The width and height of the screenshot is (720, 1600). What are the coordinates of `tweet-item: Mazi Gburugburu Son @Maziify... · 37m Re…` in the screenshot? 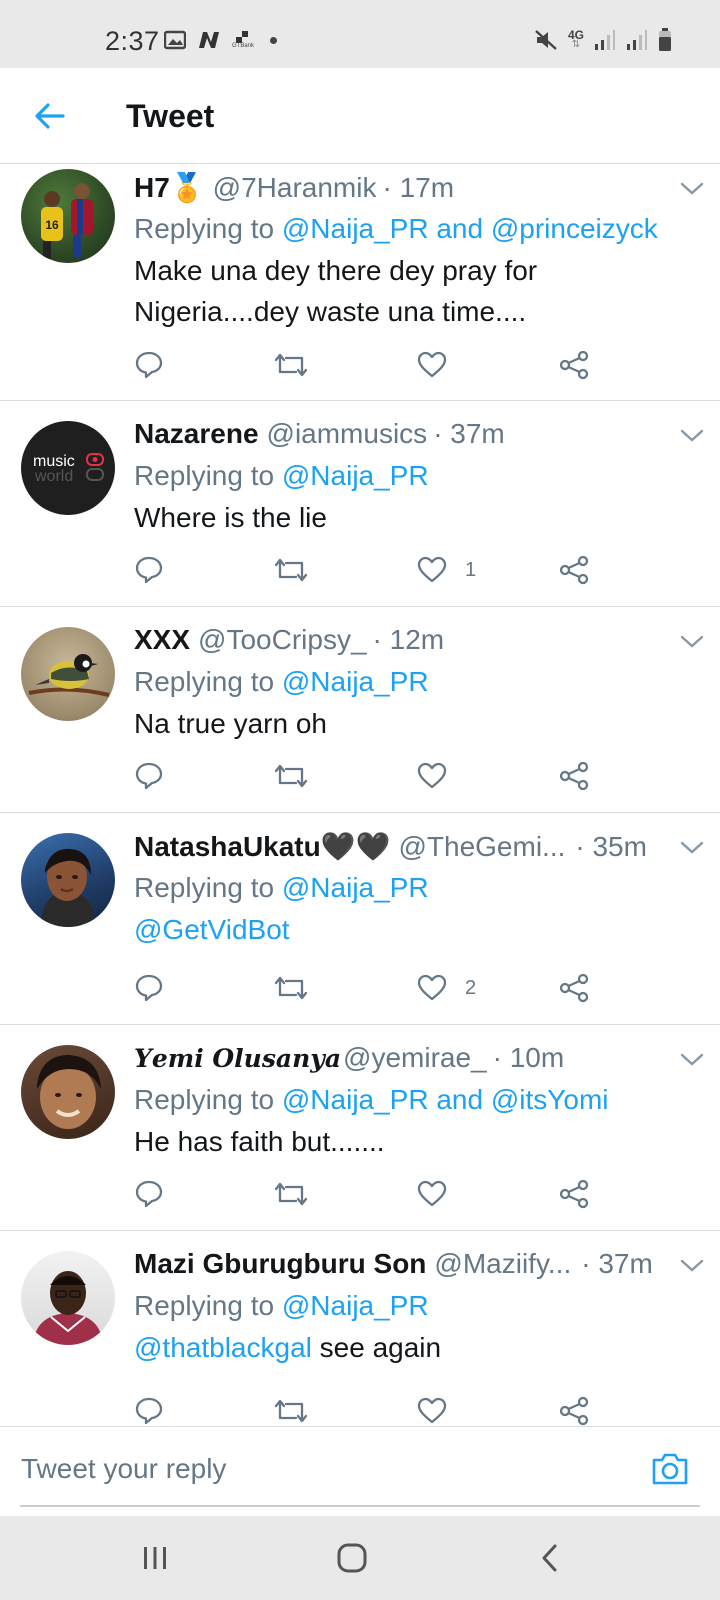 It's located at (360, 1328).